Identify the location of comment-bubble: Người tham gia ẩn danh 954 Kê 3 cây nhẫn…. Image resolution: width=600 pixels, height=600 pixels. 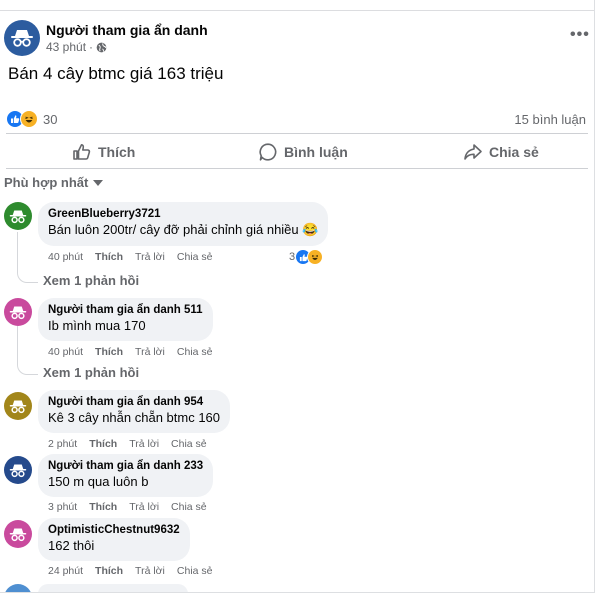
(134, 411).